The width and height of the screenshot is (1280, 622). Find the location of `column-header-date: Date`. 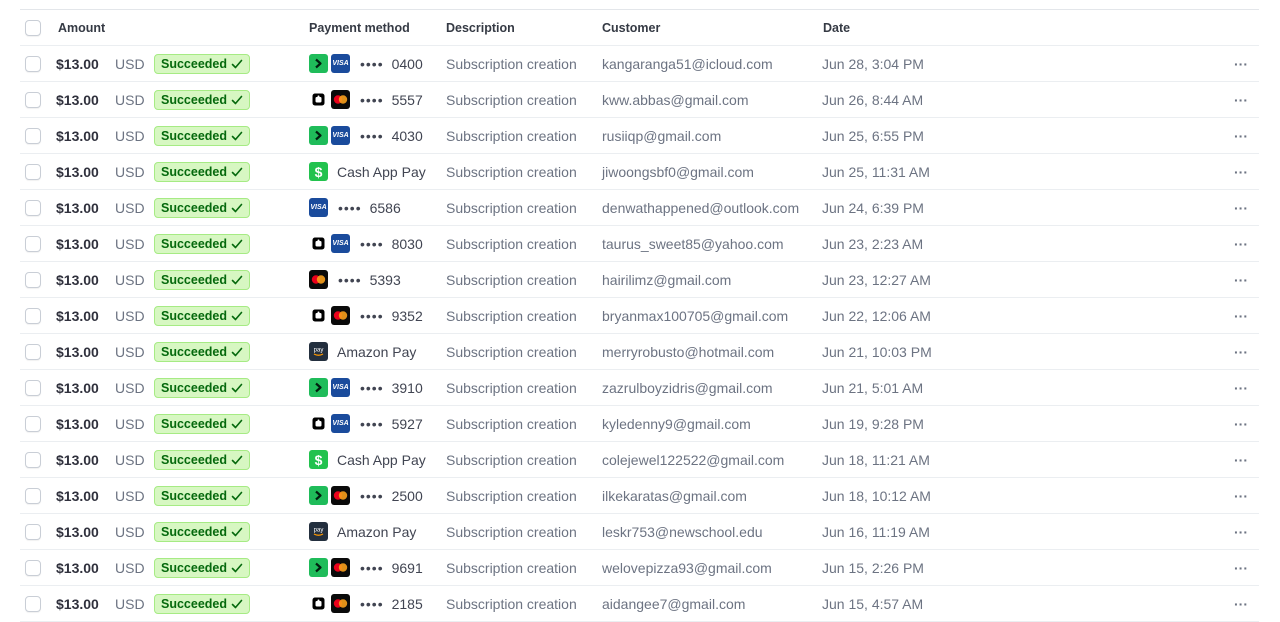

column-header-date: Date is located at coordinates (836, 27).